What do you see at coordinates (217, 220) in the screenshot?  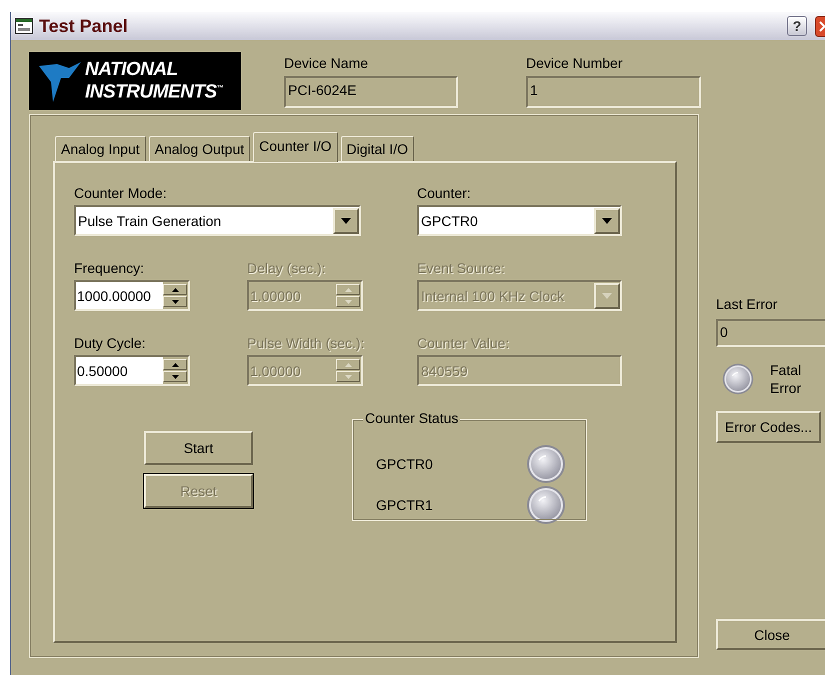 I see `dropdown: Pulse Train Generation` at bounding box center [217, 220].